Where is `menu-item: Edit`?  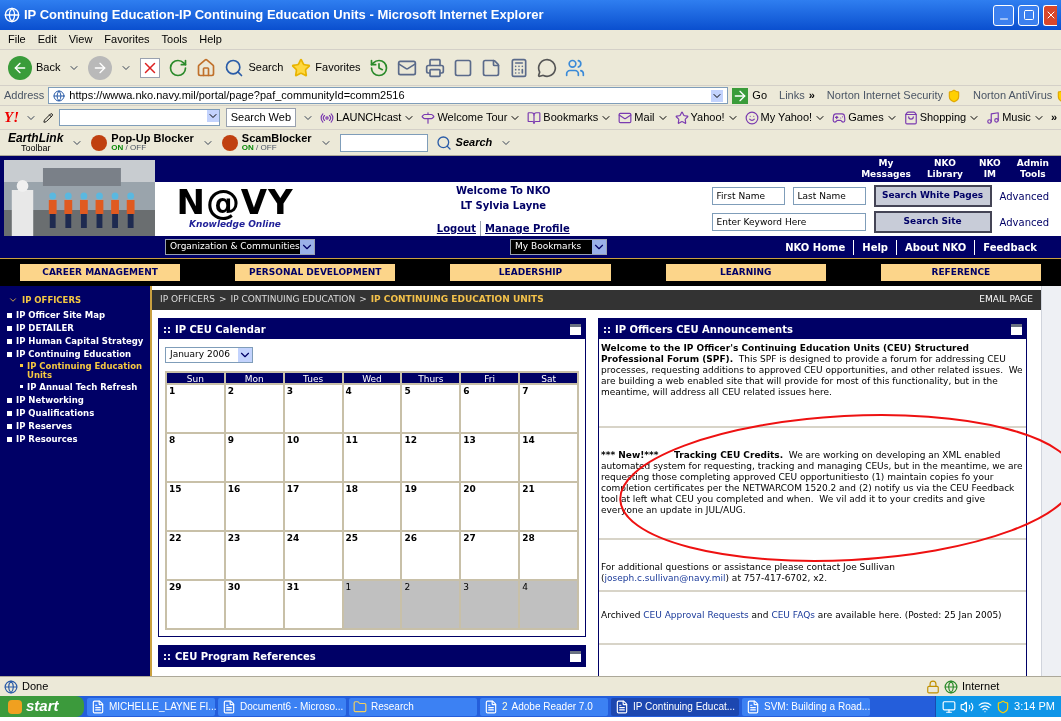 menu-item: Edit is located at coordinates (47, 39).